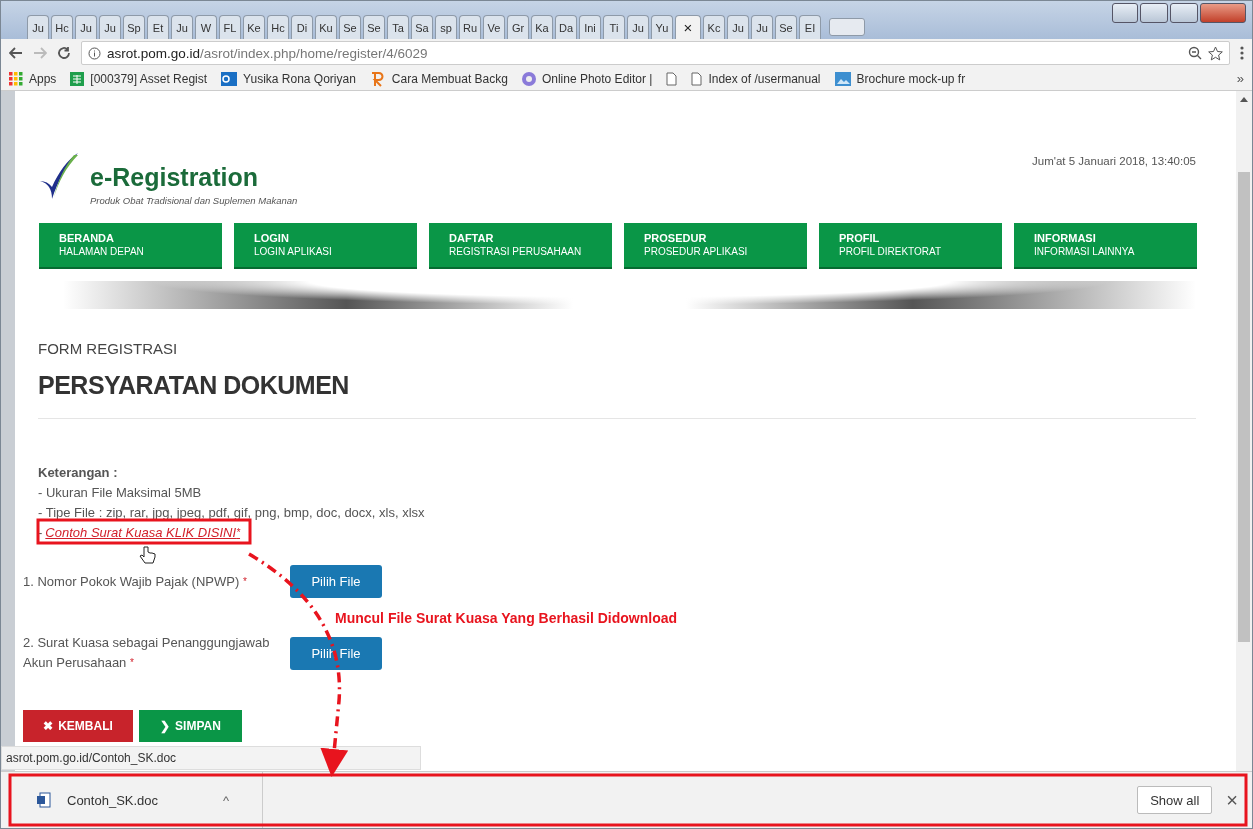 Image resolution: width=1253 pixels, height=829 pixels. What do you see at coordinates (78, 473) in the screenshot?
I see `notes-title: Keterangan :` at bounding box center [78, 473].